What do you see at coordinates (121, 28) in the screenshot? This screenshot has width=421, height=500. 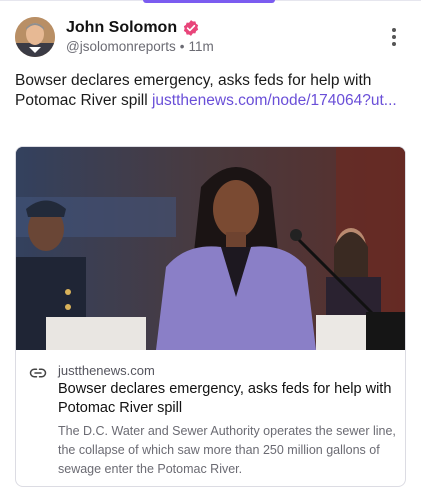 I see `display-name: John Solomon` at bounding box center [121, 28].